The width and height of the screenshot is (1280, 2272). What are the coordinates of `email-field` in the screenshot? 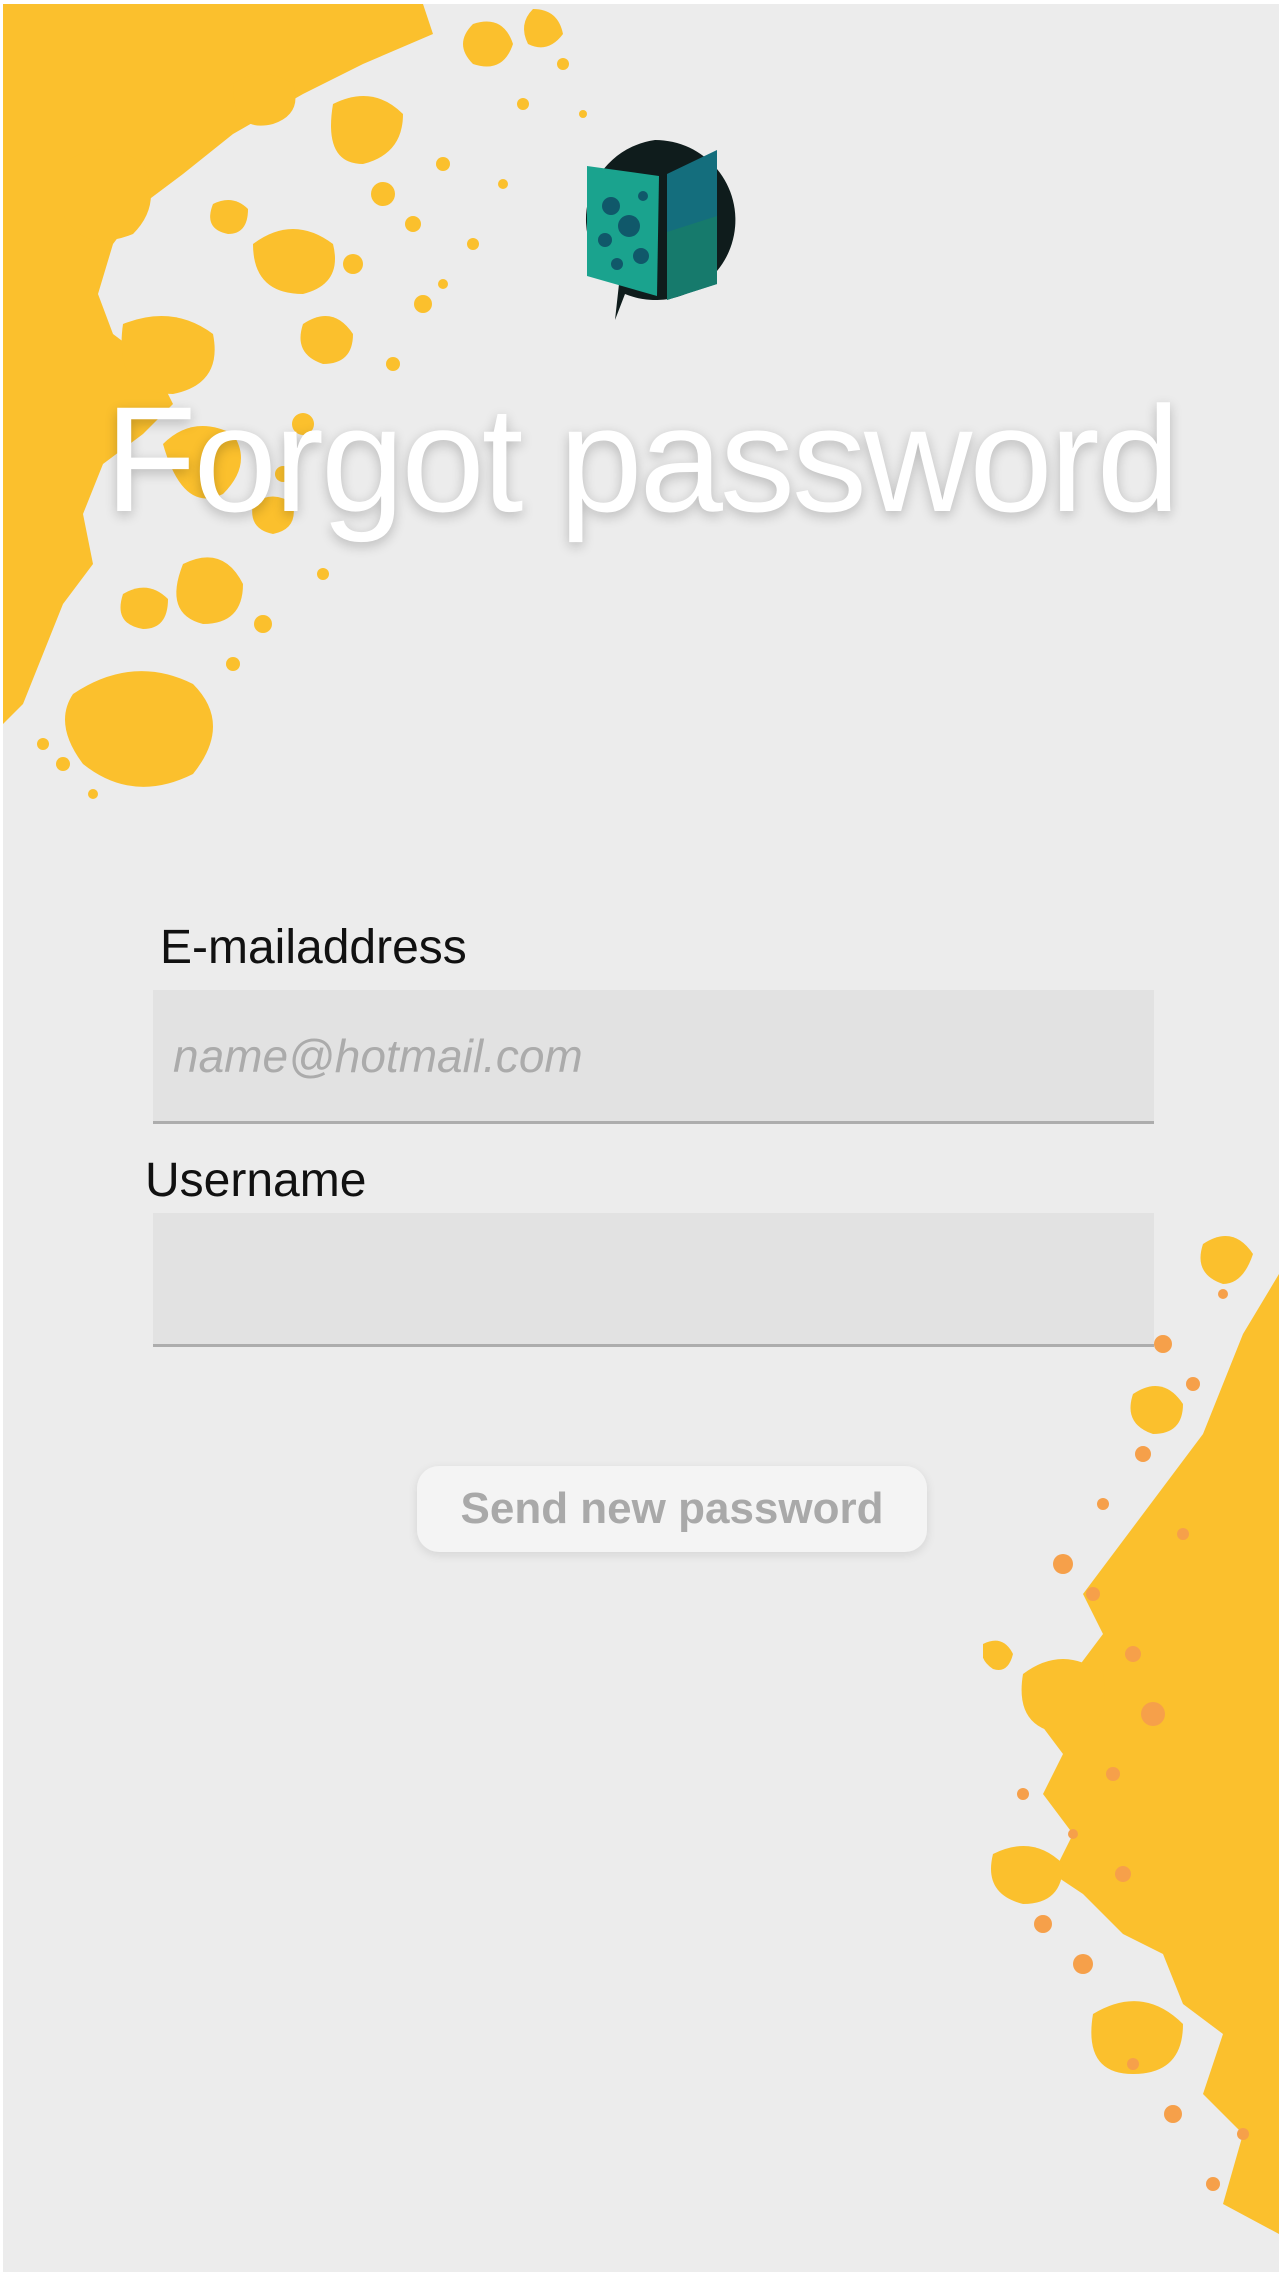 It's located at (653, 1057).